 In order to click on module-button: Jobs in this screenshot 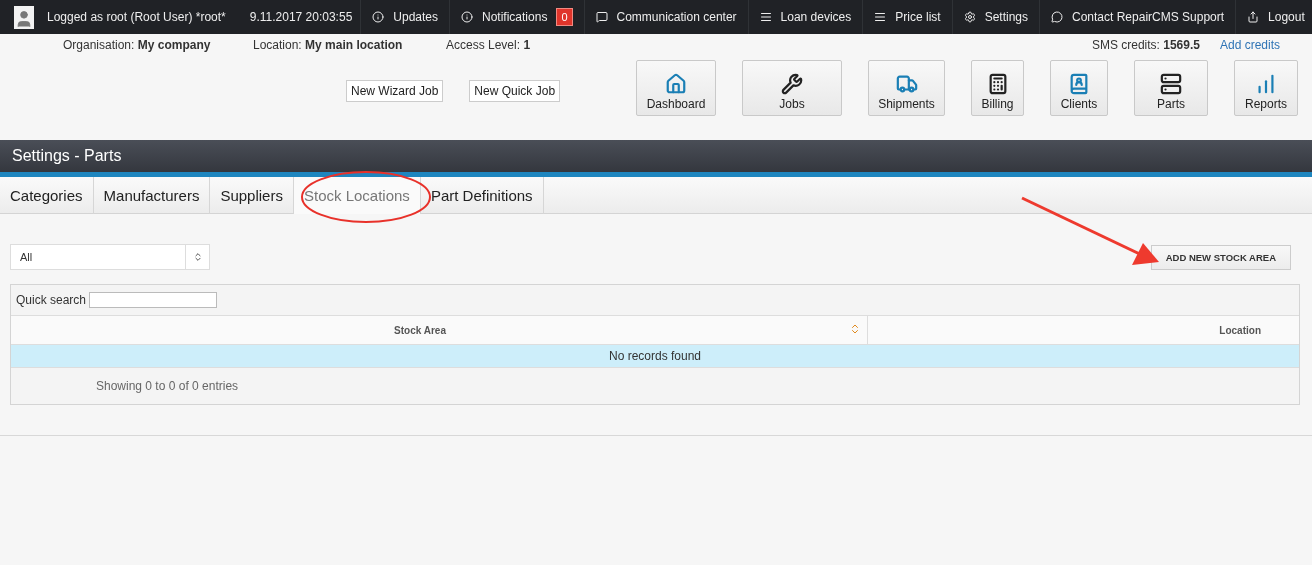, I will do `click(792, 88)`.